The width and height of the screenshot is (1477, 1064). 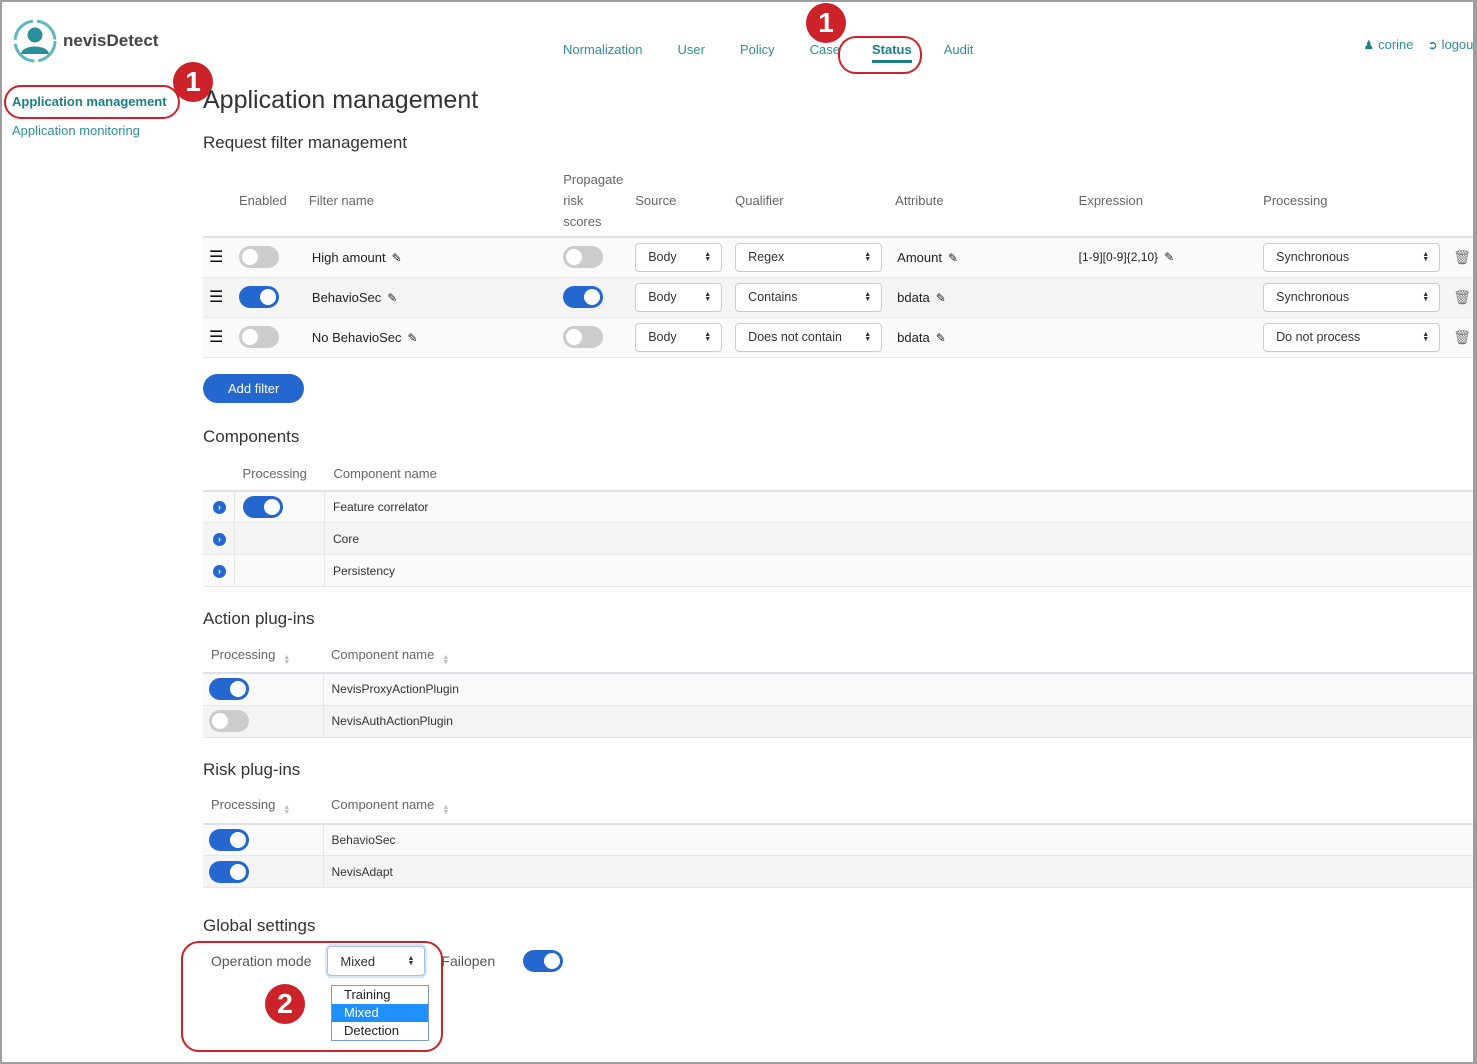 I want to click on action-plugins-title: Action plug-ins, so click(x=259, y=618).